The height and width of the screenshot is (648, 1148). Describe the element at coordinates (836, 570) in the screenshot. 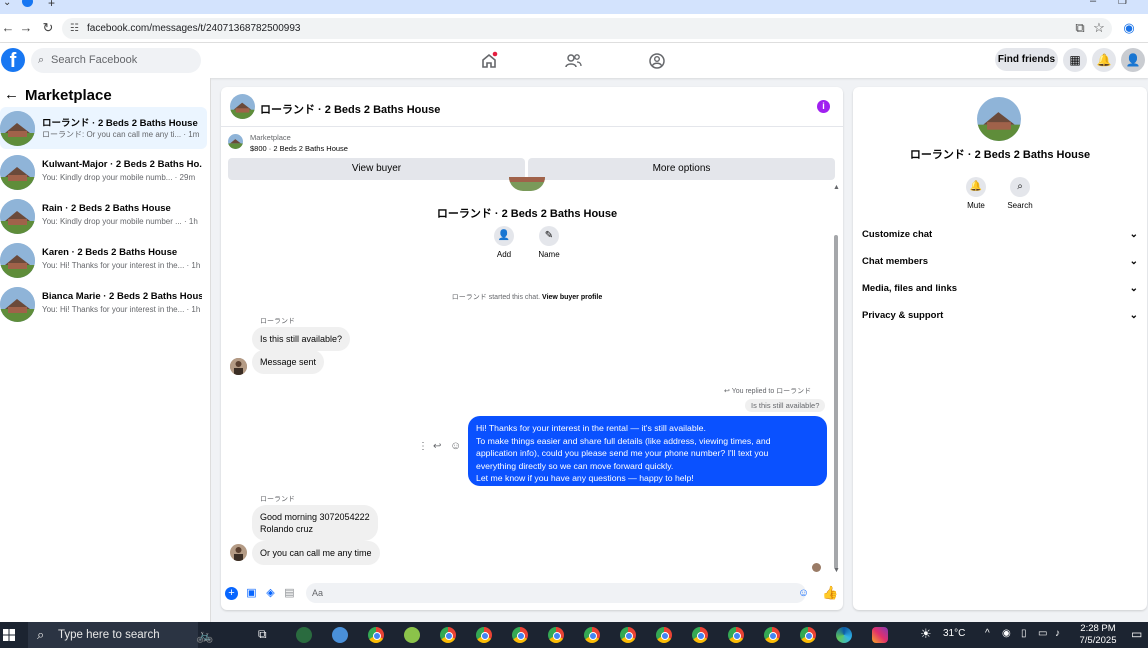

I see `scroll-down-icon: ▼` at that location.